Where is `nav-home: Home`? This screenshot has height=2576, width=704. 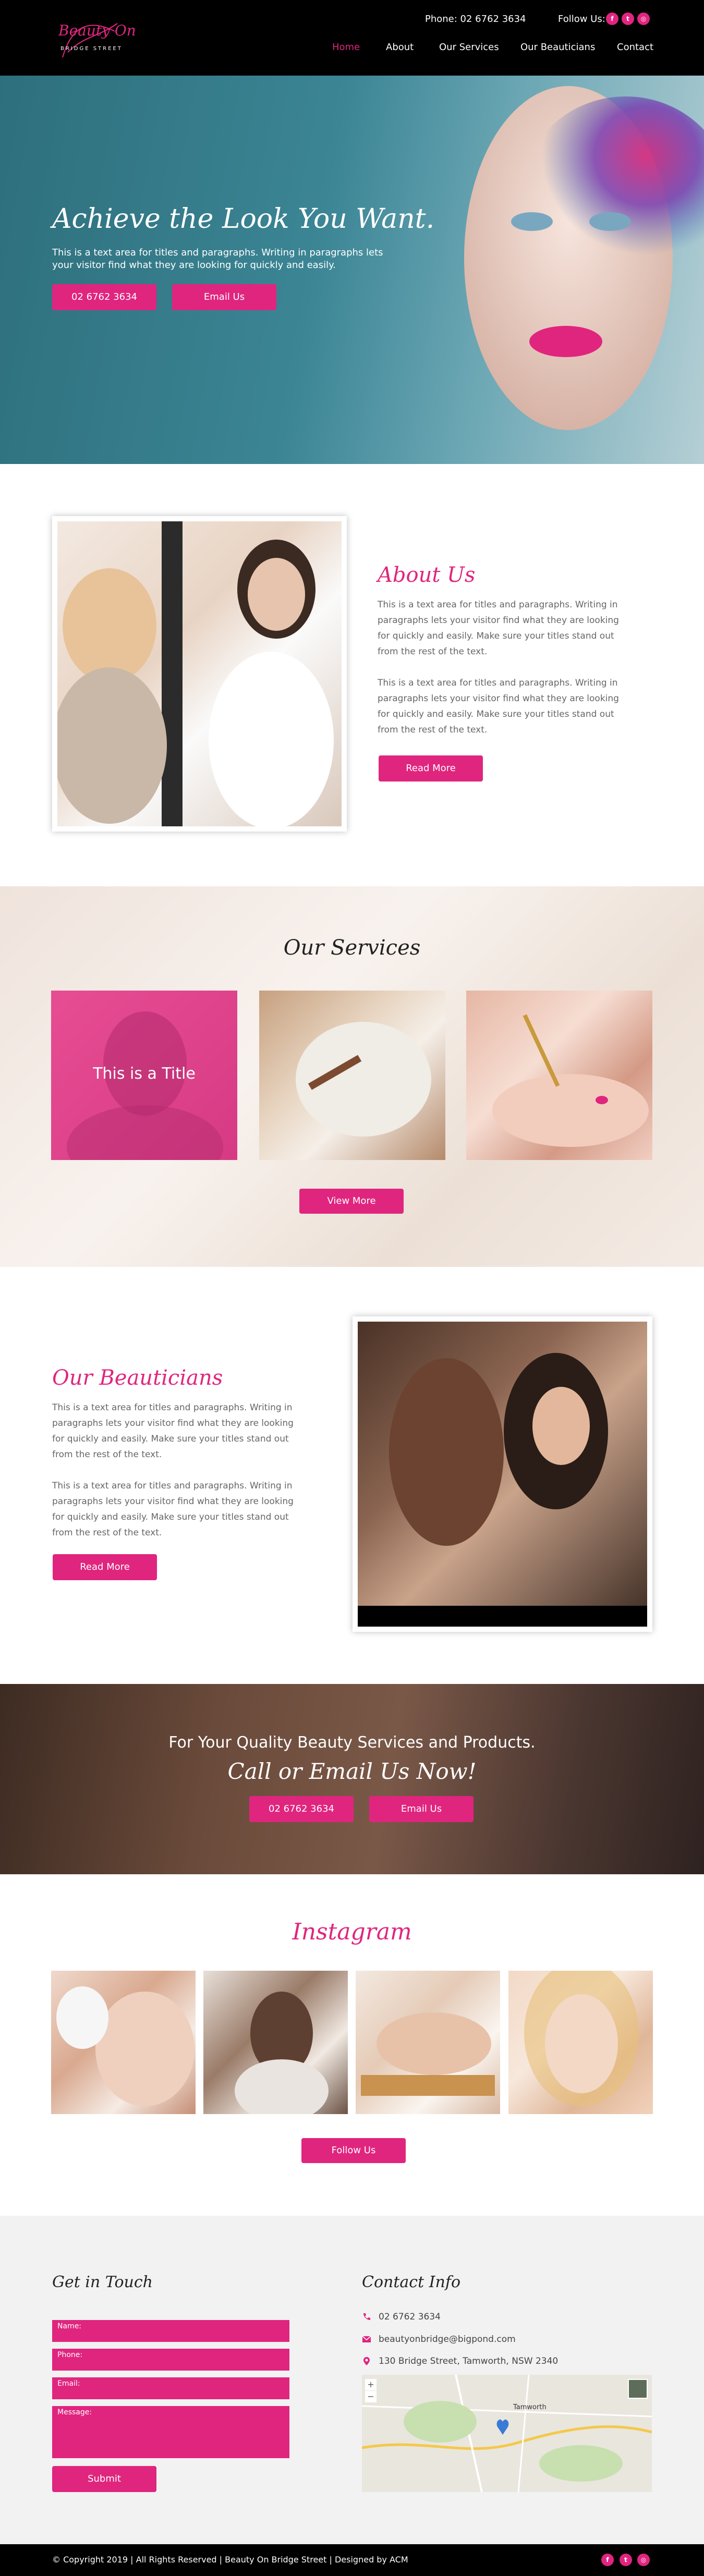 nav-home: Home is located at coordinates (346, 47).